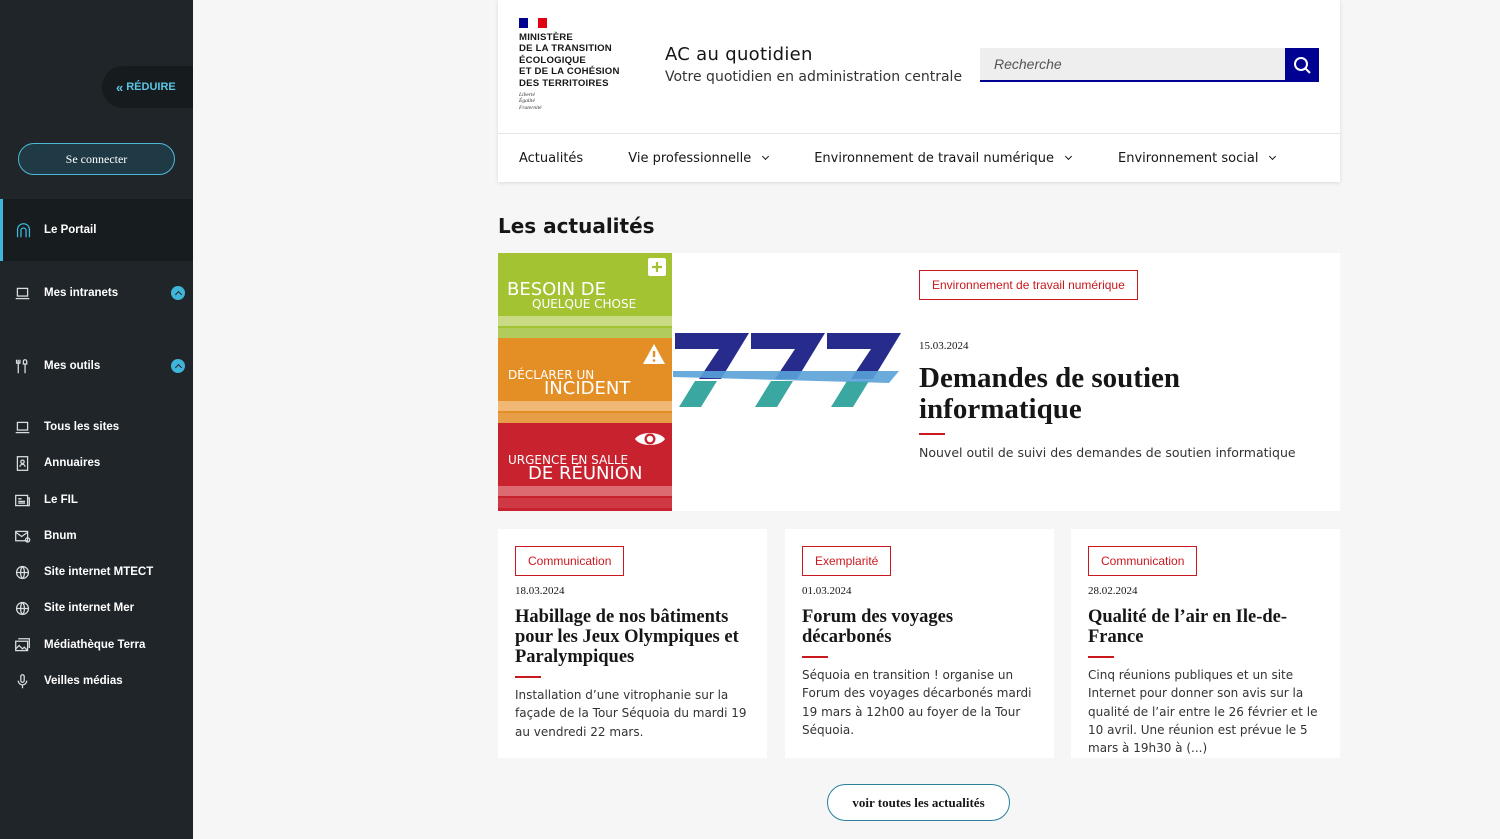 This screenshot has width=1500, height=839. I want to click on category-badge: Exemplarité, so click(847, 561).